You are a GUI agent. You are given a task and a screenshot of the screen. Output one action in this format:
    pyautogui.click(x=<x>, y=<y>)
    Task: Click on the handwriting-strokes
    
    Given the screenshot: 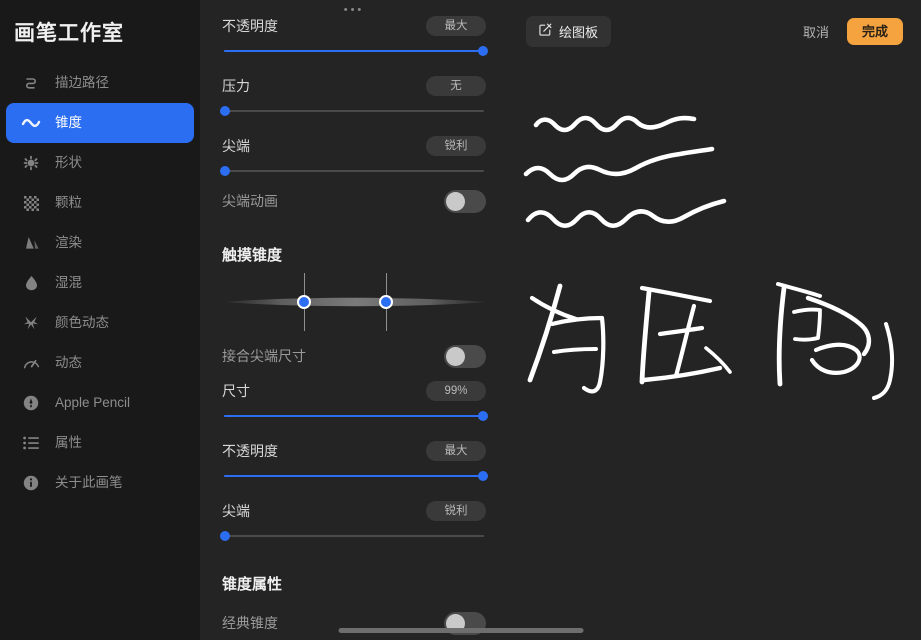 What is the action you would take?
    pyautogui.click(x=711, y=341)
    